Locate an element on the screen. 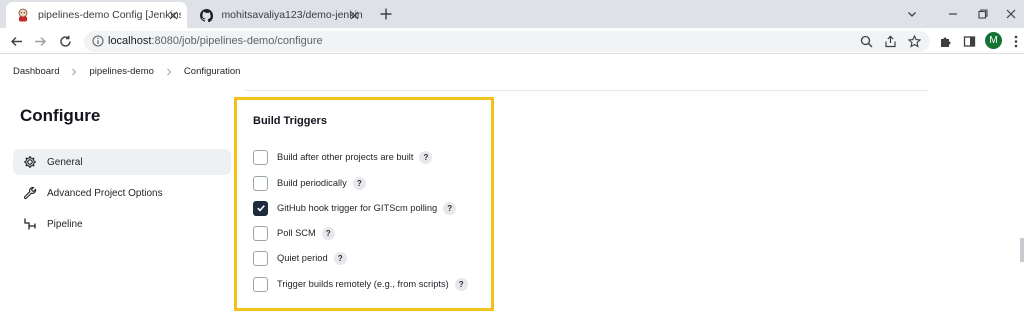  share-icon is located at coordinates (890, 41).